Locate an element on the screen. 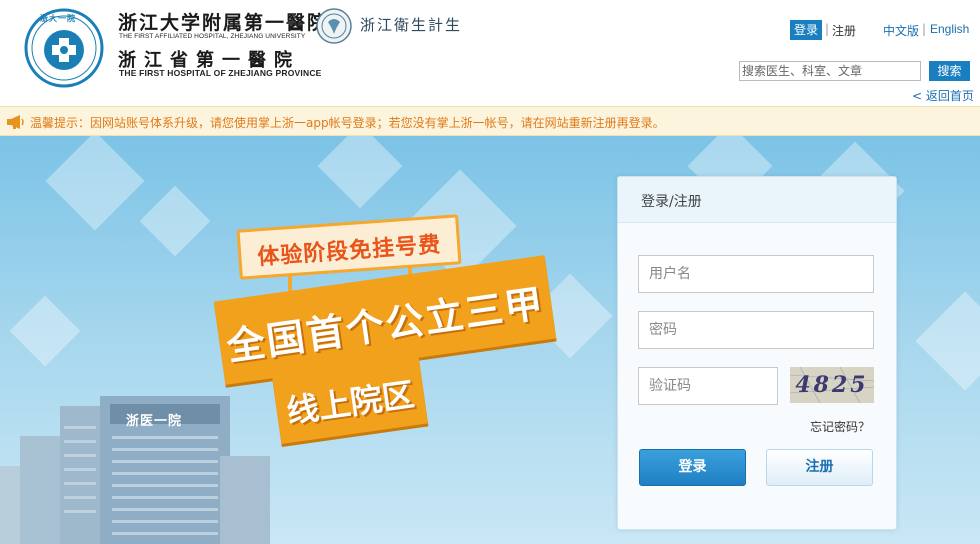 This screenshot has width=980, height=544. password-field is located at coordinates (756, 330).